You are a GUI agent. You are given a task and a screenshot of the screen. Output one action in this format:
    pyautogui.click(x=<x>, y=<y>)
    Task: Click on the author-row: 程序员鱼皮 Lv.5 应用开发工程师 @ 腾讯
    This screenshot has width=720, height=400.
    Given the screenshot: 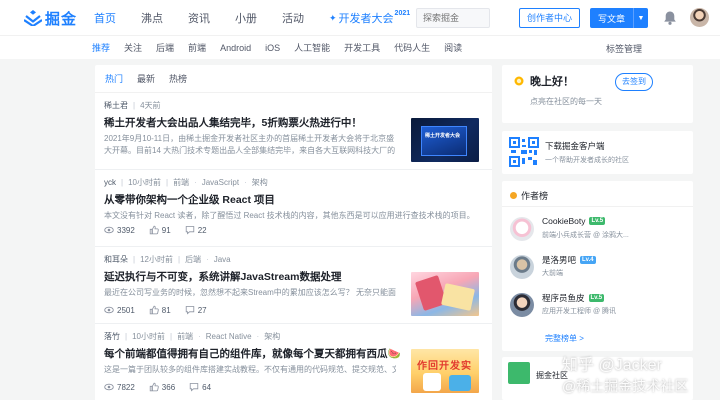 What is the action you would take?
    pyautogui.click(x=598, y=307)
    